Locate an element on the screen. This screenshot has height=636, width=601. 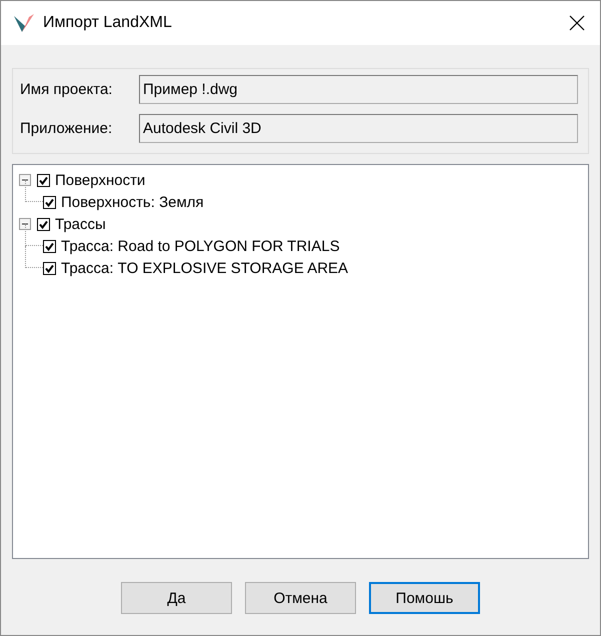
dialog-button: Отмена is located at coordinates (300, 598).